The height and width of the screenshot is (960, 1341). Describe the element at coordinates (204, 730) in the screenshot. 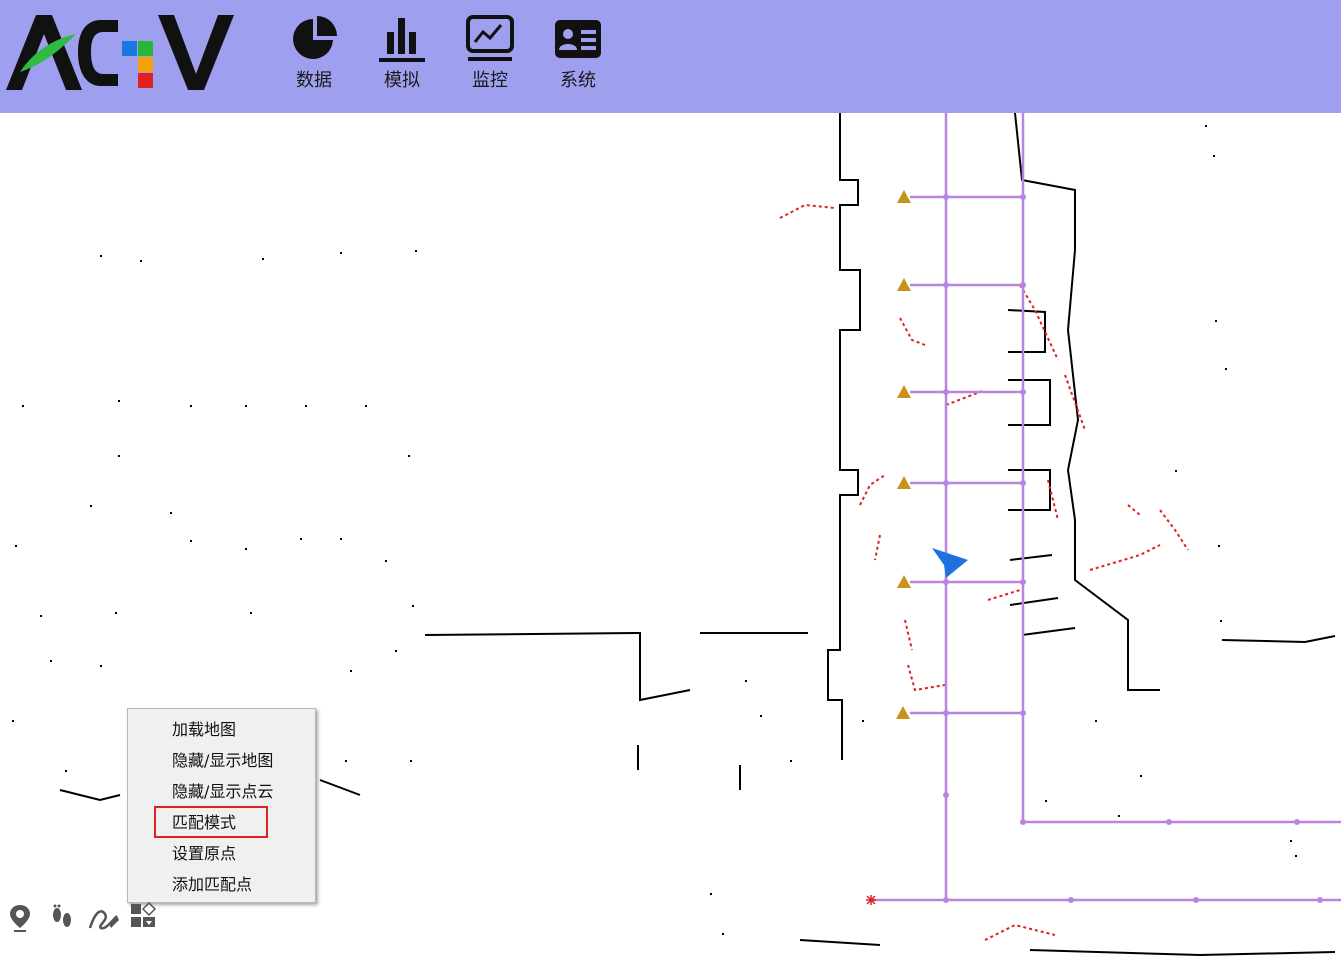

I see `menu-item-load-map: 加载地图` at that location.